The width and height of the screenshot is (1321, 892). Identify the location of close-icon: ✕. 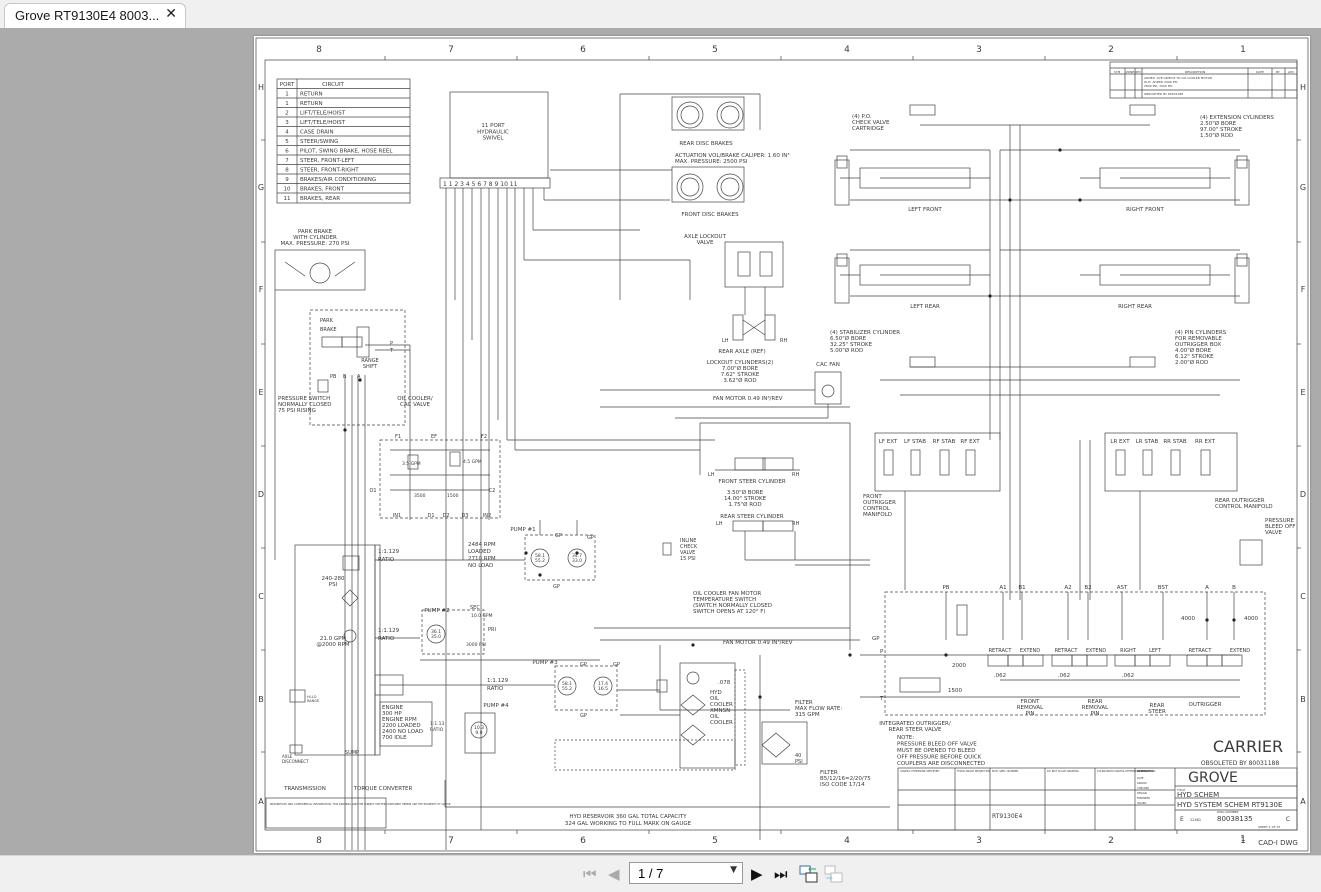
(171, 14).